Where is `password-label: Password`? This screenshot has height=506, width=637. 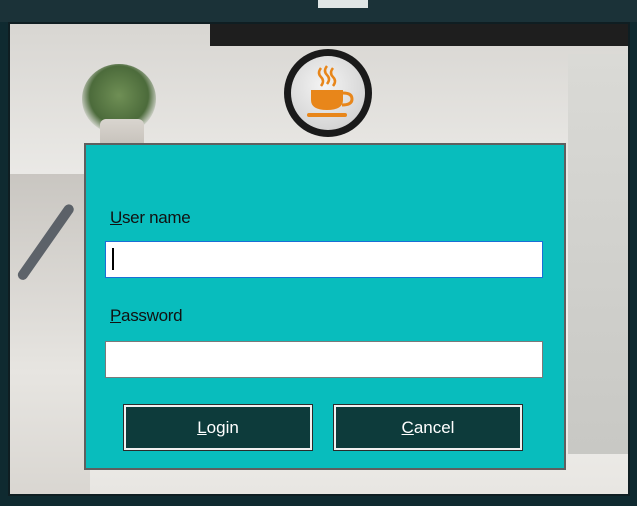
password-label: Password is located at coordinates (146, 315).